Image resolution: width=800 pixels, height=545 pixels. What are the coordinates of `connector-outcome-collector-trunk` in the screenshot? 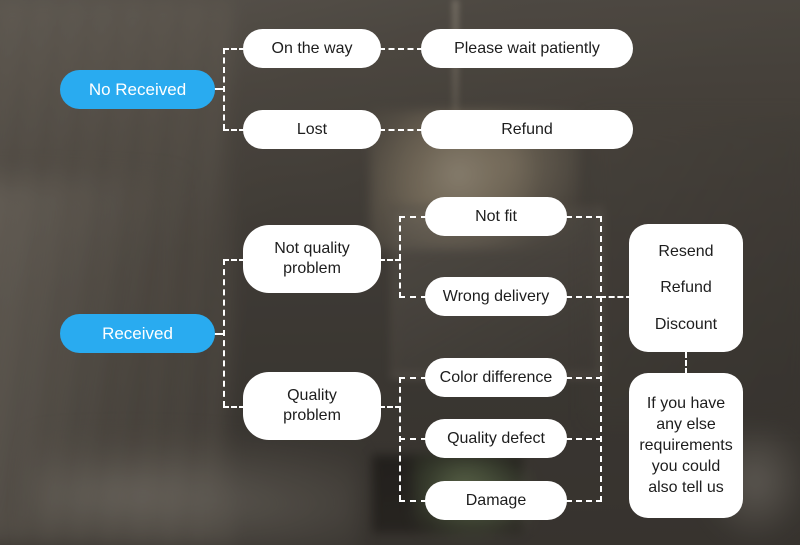 It's located at (601, 359).